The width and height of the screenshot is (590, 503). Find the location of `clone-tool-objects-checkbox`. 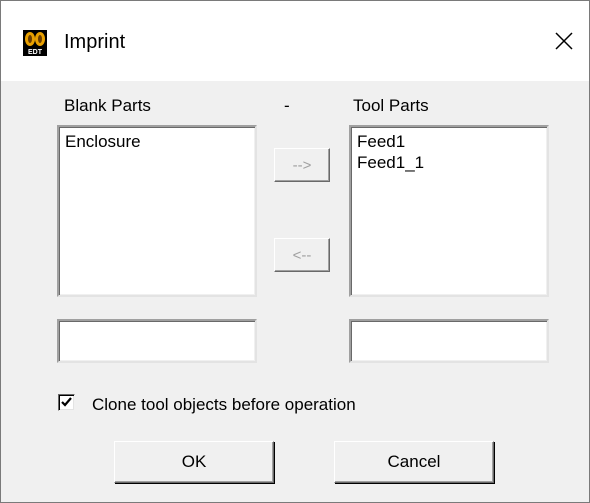

clone-tool-objects-checkbox is located at coordinates (66, 402).